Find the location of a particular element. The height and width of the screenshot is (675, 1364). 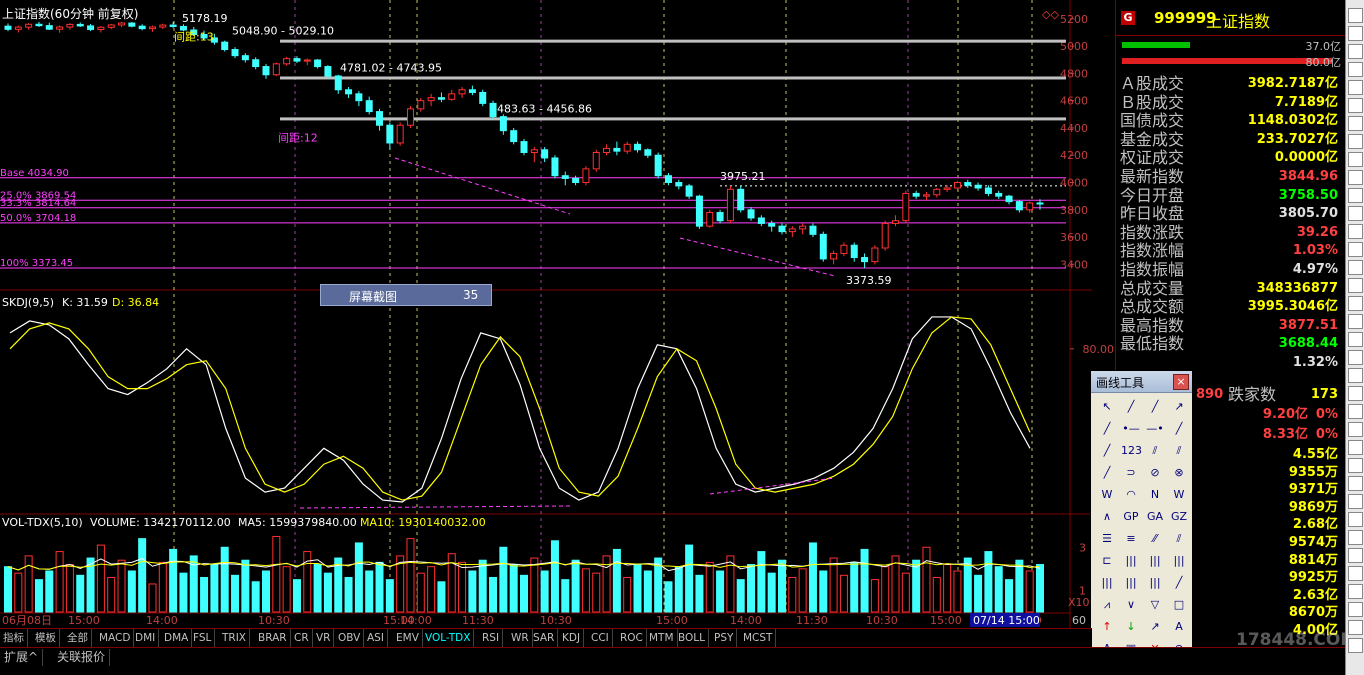

draw-tool-button: ◠ is located at coordinates (1131, 495).